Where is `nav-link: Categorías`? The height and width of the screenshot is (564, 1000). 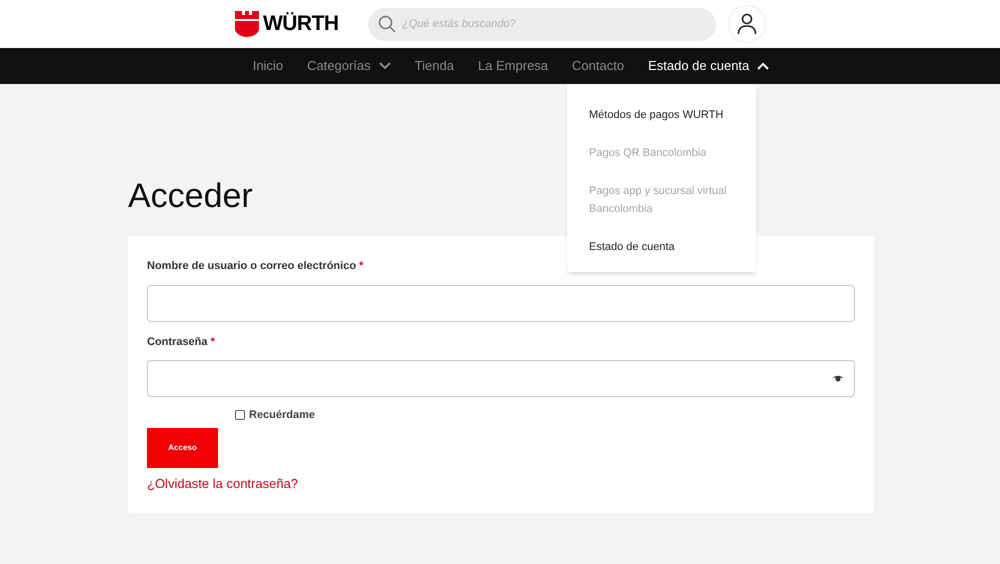
nav-link: Categorías is located at coordinates (349, 66).